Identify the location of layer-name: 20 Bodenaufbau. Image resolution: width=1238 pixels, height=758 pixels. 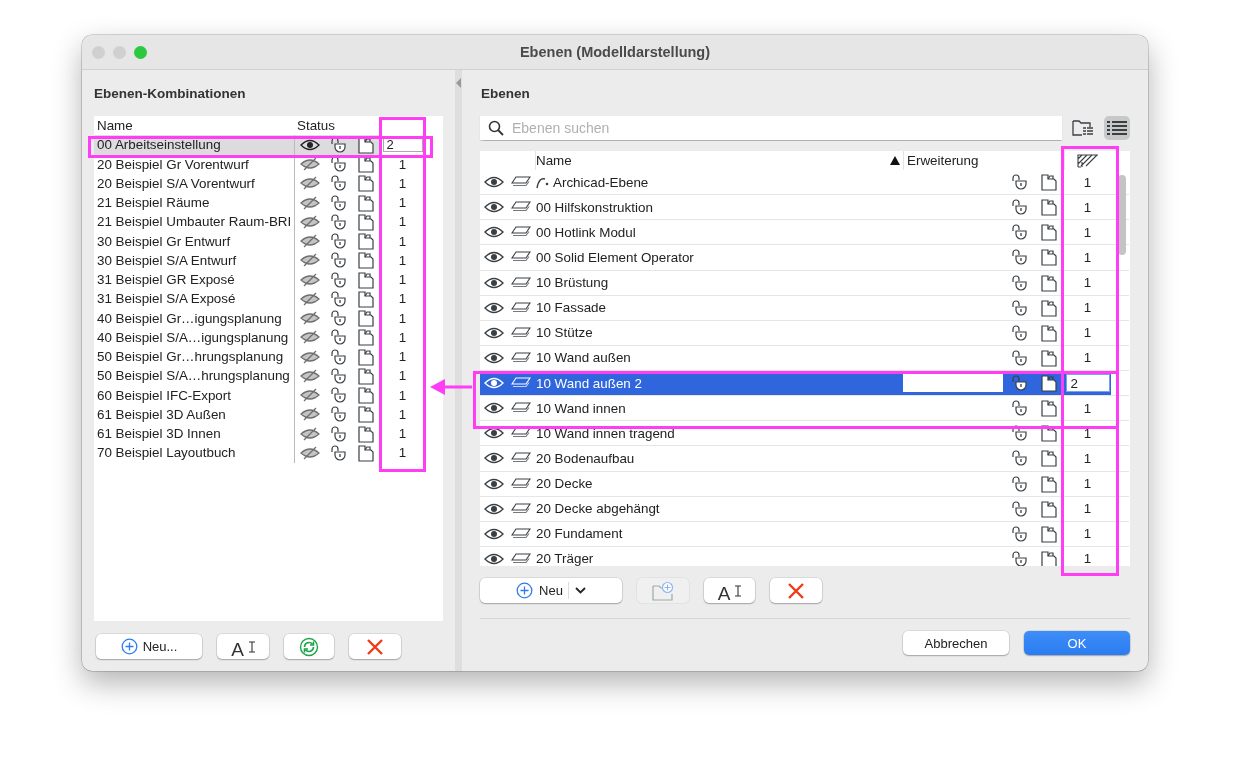
(585, 458).